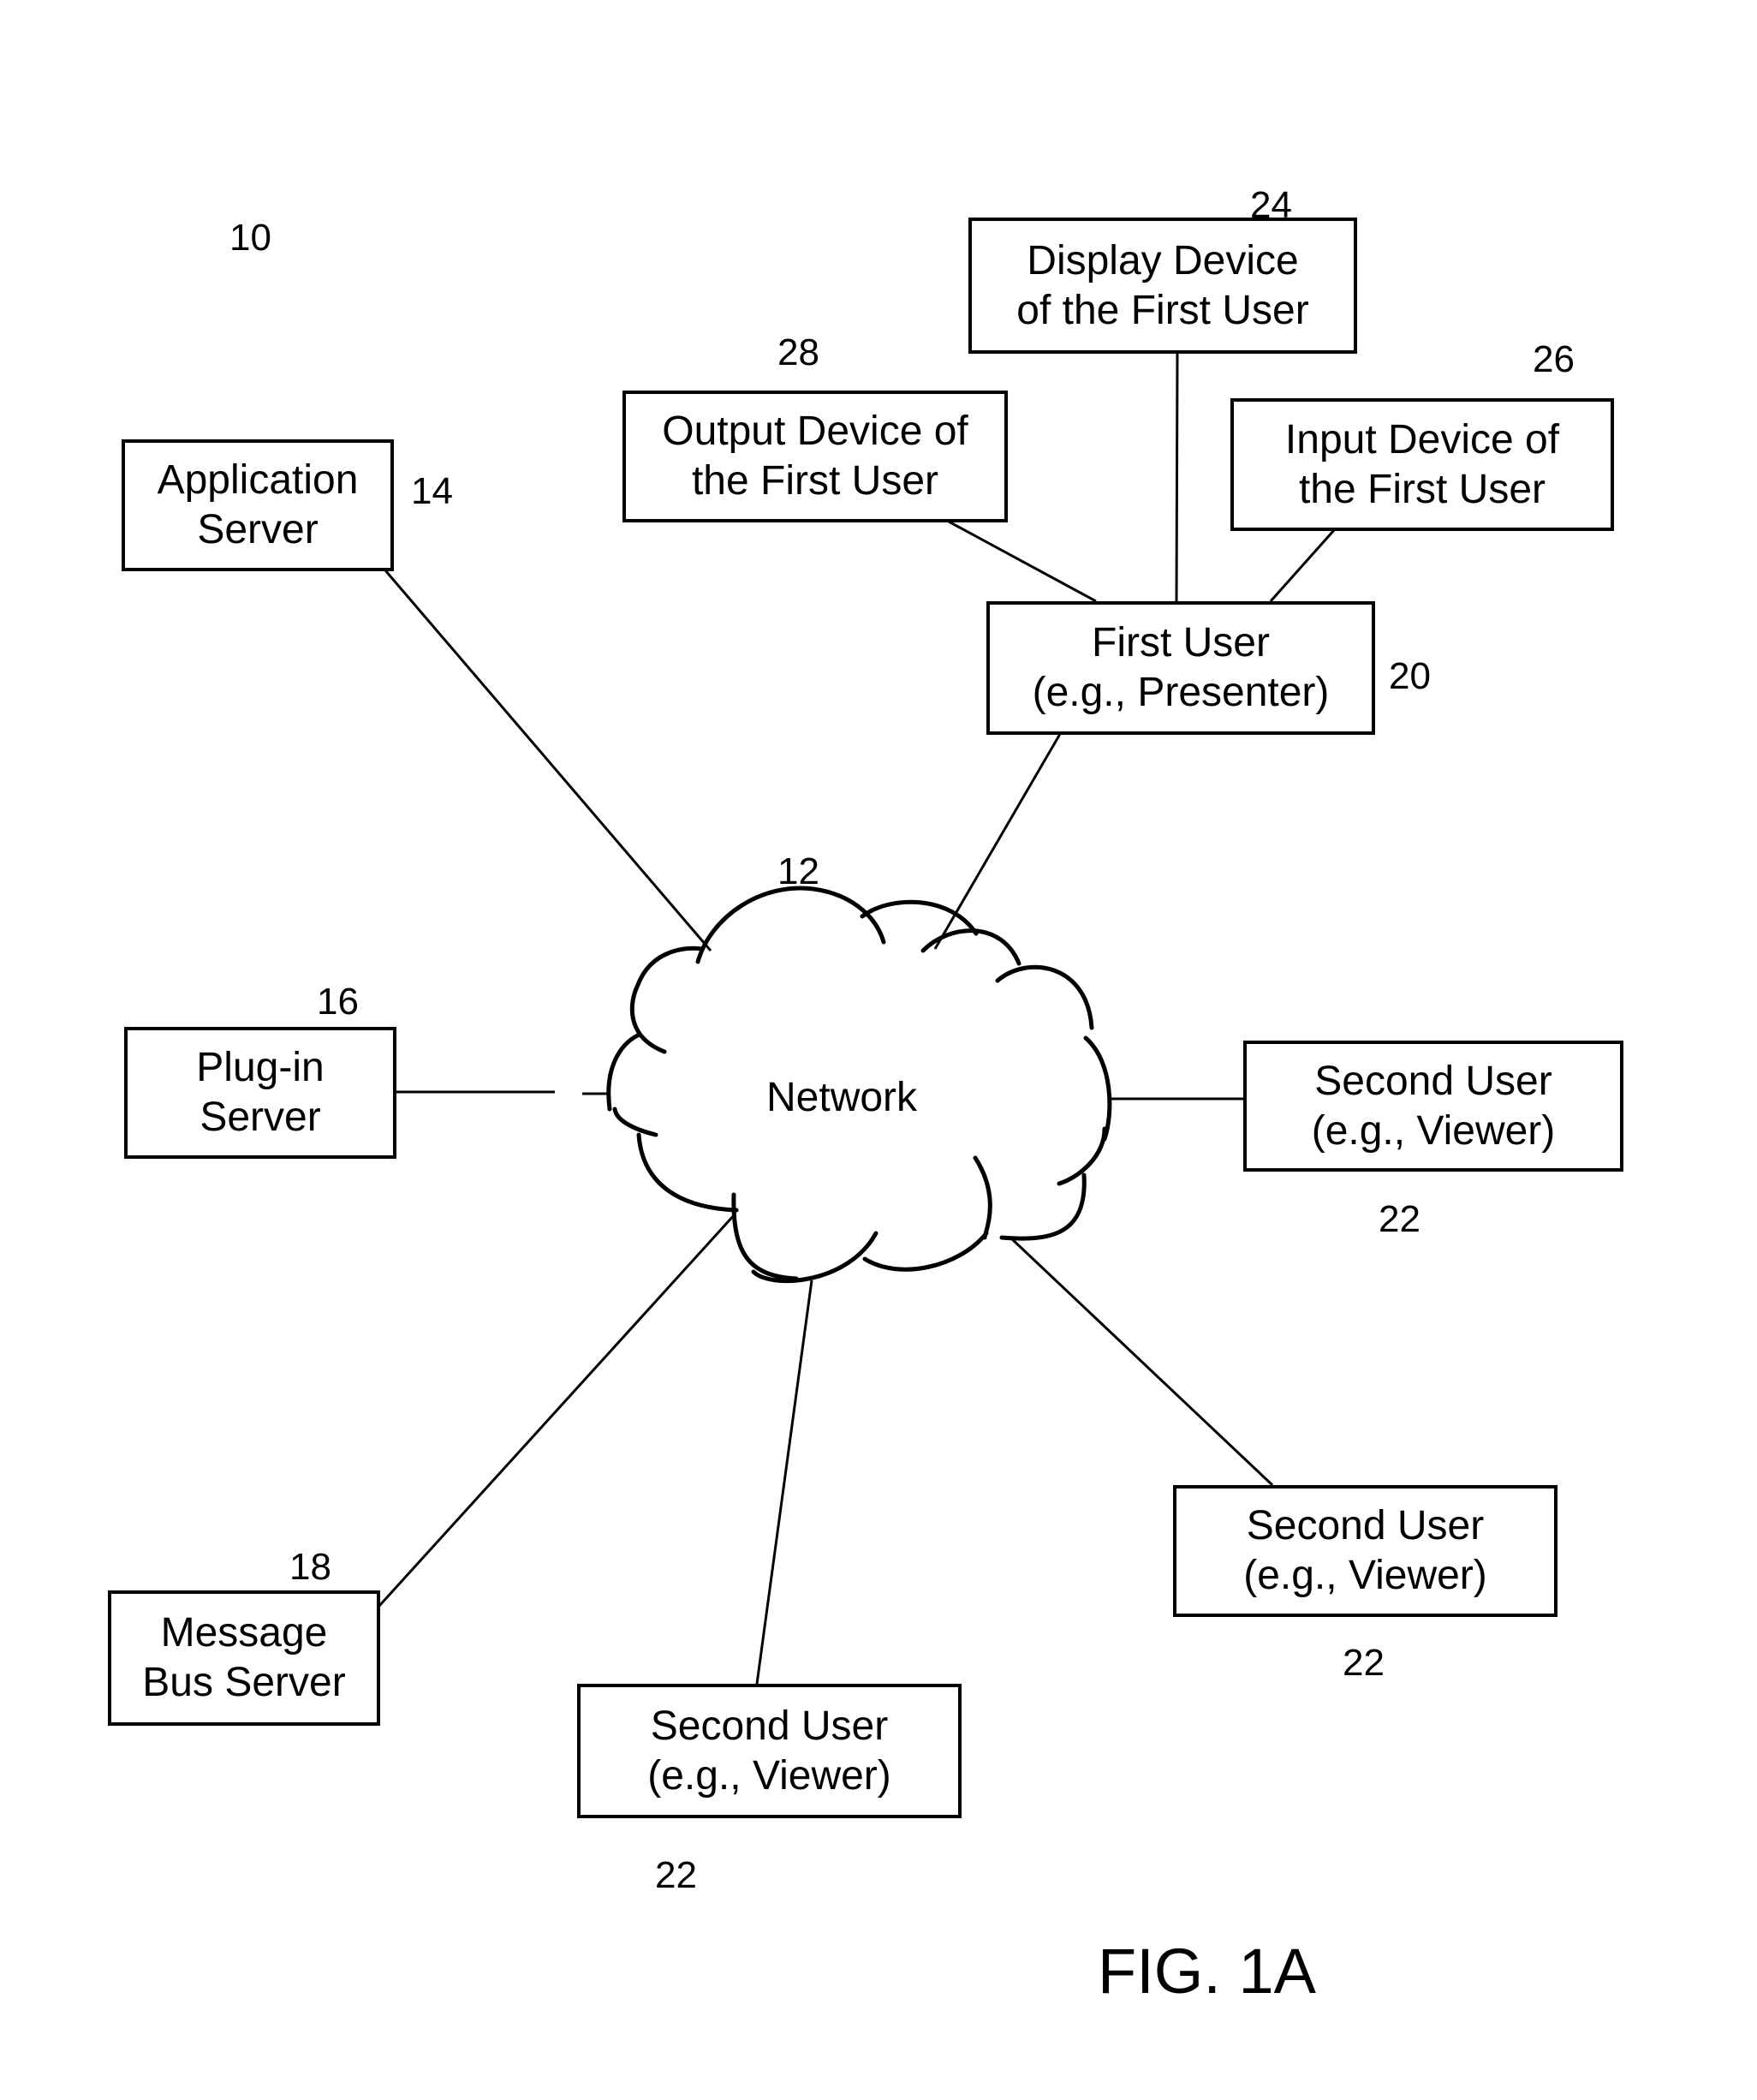 Image resolution: width=1757 pixels, height=2100 pixels. Describe the element at coordinates (997, 841) in the screenshot. I see `link-first-user-network` at that location.